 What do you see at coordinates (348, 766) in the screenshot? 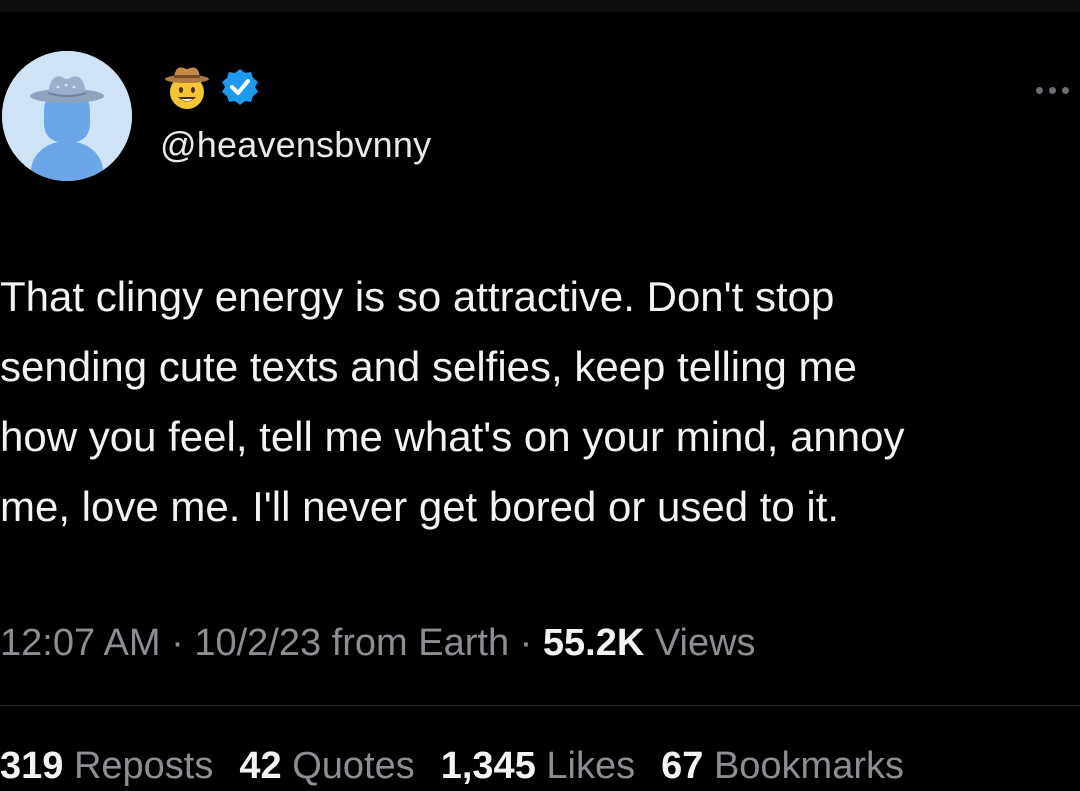
I see `quotes-label: Quotes` at bounding box center [348, 766].